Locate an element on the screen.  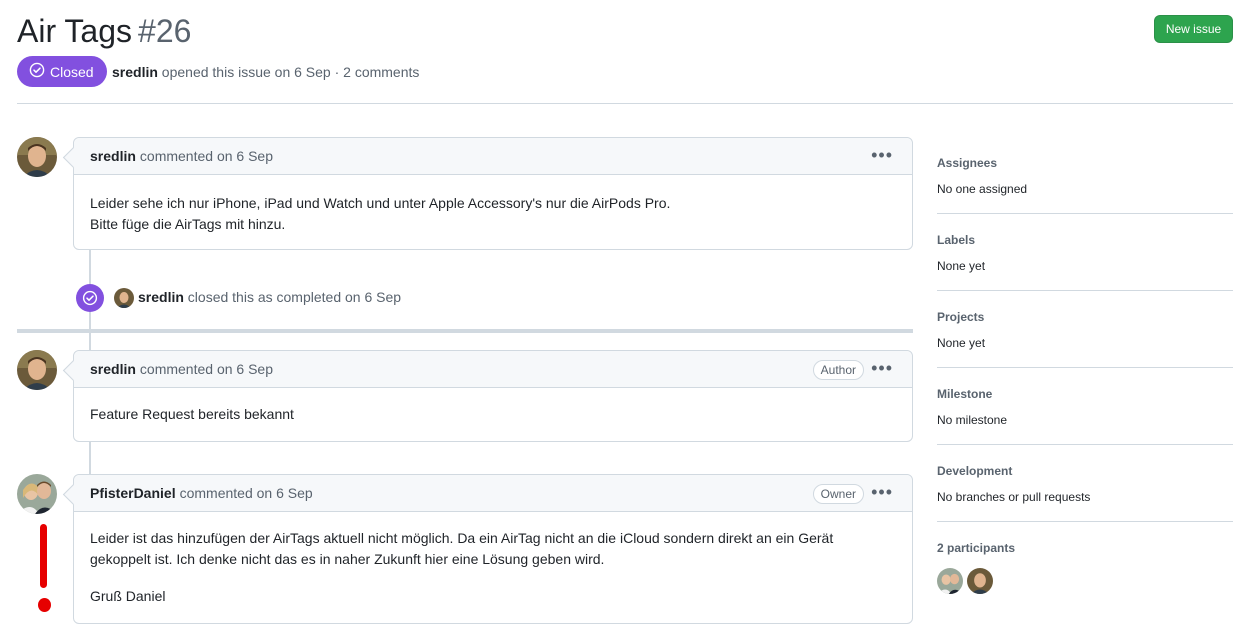
avatar-pfisterdaniel is located at coordinates (37, 494).